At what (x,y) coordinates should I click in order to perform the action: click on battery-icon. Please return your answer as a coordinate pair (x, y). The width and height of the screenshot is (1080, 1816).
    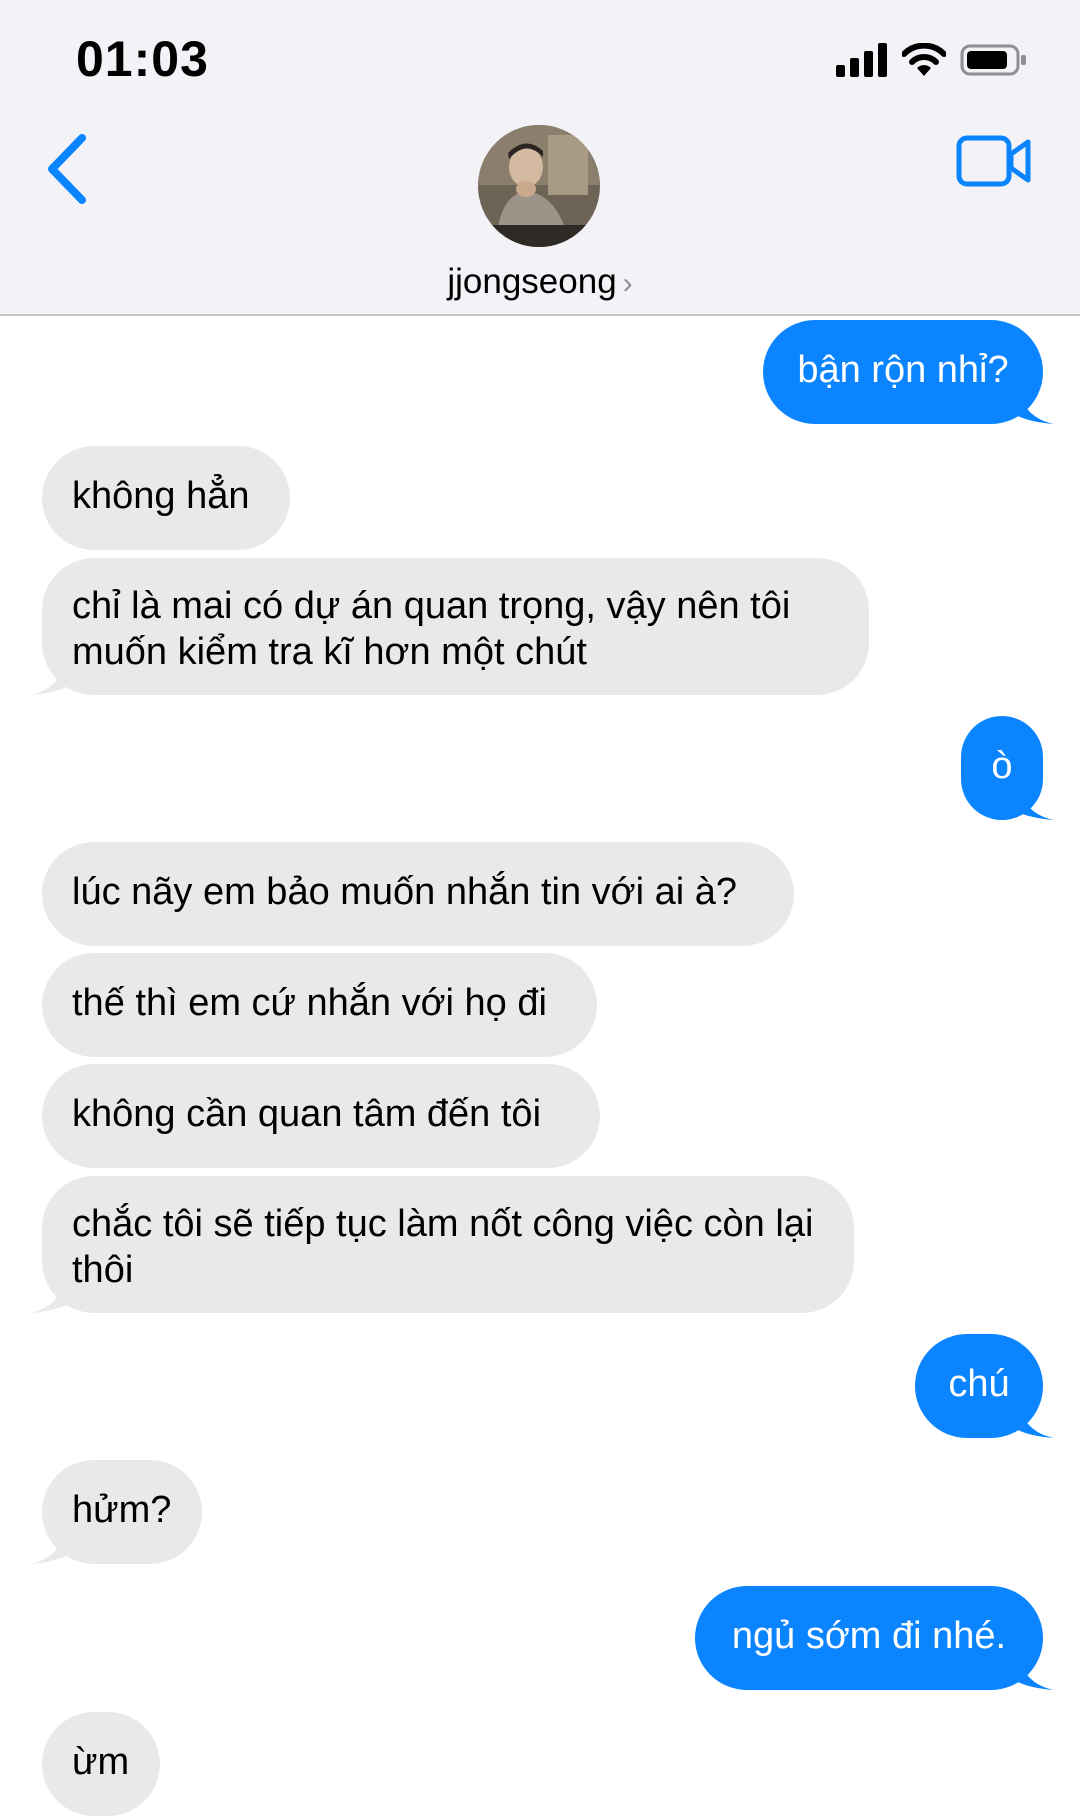
    Looking at the image, I should click on (993, 60).